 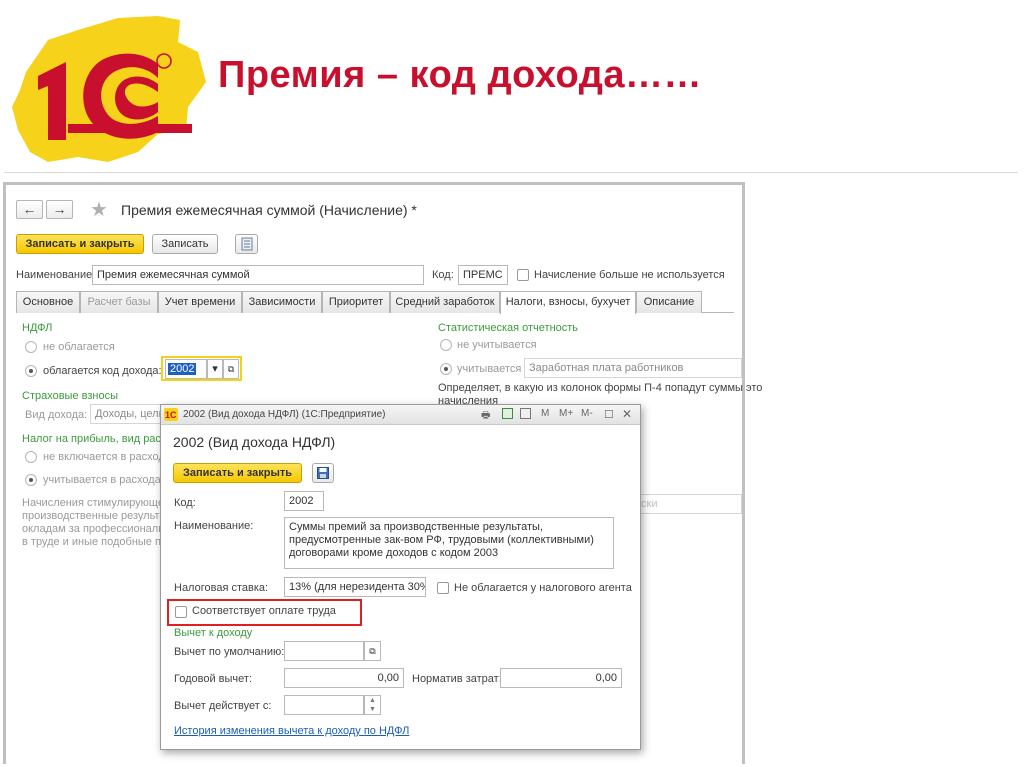 What do you see at coordinates (31, 480) in the screenshot?
I see `profit-included-radio` at bounding box center [31, 480].